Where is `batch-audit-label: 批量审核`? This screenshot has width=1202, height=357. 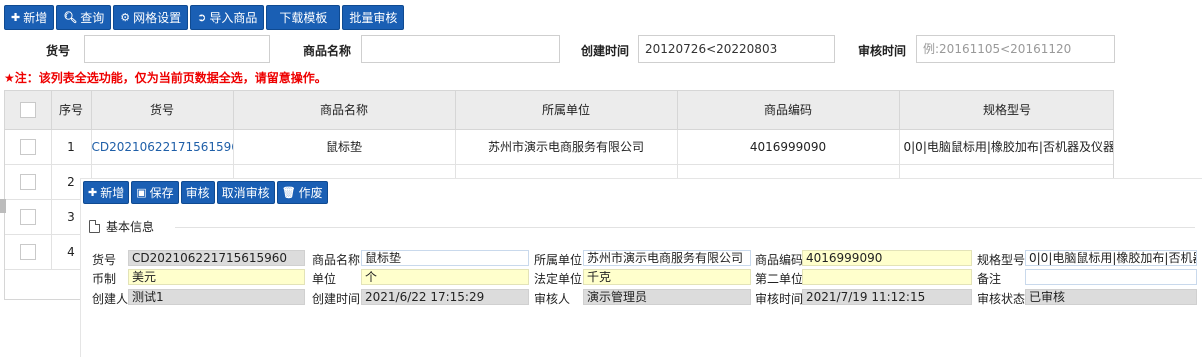 batch-audit-label: 批量审核 is located at coordinates (373, 18).